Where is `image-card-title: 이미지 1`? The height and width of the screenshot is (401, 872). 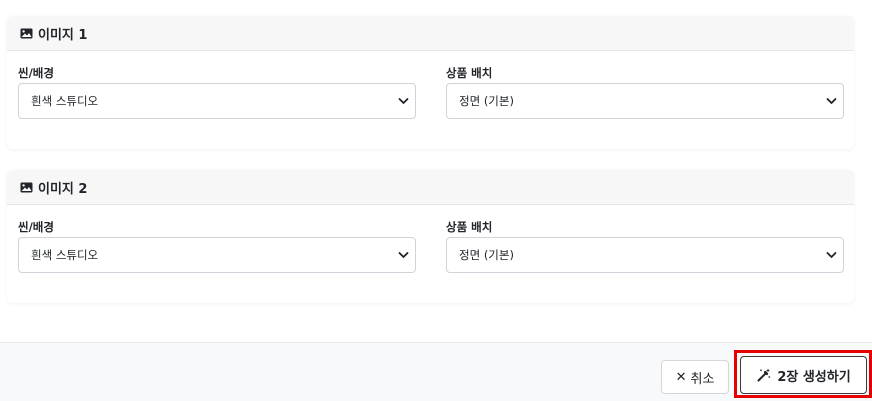
image-card-title: 이미지 1 is located at coordinates (63, 35).